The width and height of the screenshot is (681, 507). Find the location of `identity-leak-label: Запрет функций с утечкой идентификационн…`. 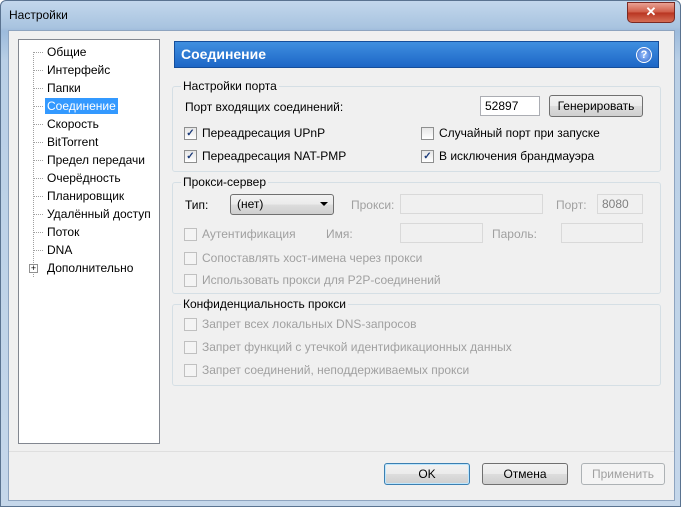

identity-leak-label: Запрет функций с утечкой идентификационн… is located at coordinates (357, 347).